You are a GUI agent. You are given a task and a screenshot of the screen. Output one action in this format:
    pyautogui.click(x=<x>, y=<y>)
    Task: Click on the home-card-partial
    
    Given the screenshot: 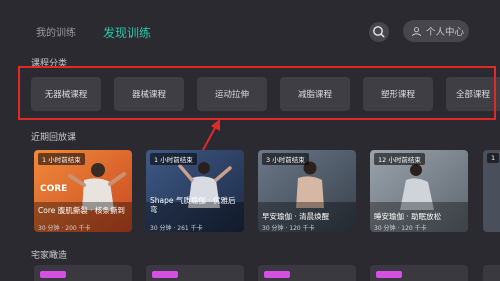 What is the action you would take?
    pyautogui.click(x=491, y=273)
    